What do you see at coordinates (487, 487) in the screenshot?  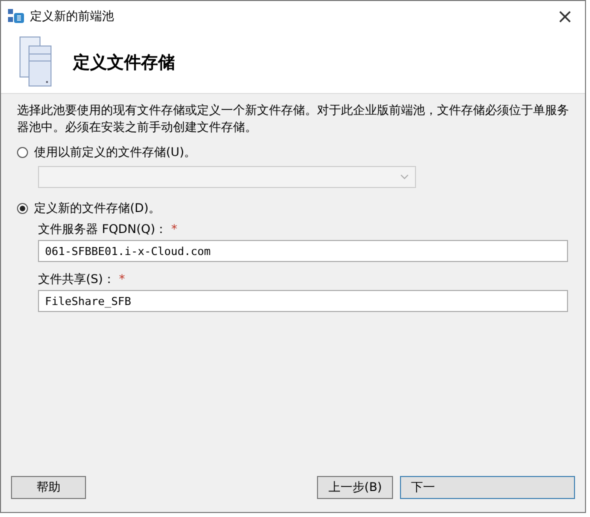 I see `next-button: 下一` at bounding box center [487, 487].